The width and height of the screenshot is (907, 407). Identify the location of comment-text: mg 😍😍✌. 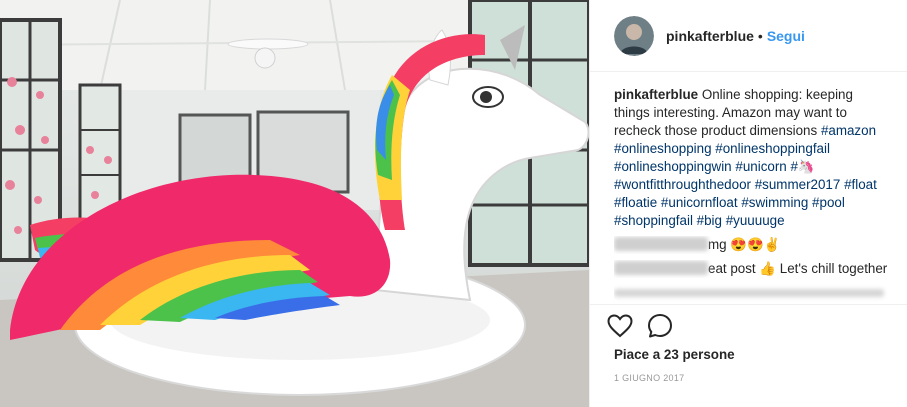
(744, 244).